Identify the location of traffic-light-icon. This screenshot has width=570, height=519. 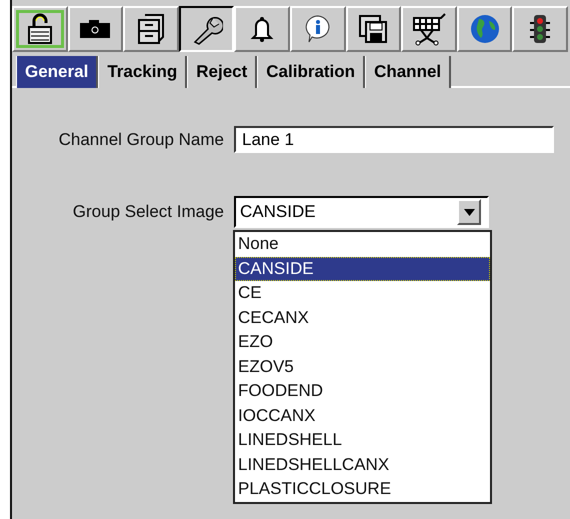
(540, 29).